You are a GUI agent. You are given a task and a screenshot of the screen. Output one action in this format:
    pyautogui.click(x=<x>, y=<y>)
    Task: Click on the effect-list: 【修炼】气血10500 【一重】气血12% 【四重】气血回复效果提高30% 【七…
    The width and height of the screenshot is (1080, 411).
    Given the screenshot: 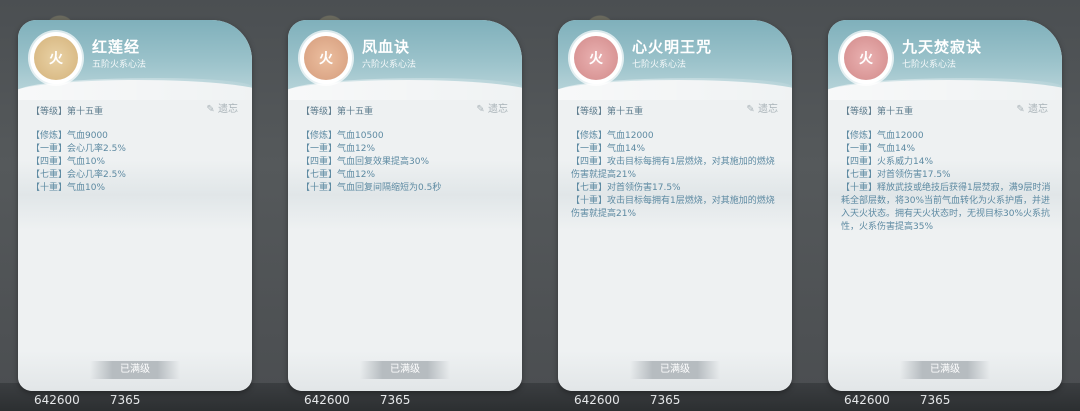 What is the action you would take?
    pyautogui.click(x=407, y=162)
    